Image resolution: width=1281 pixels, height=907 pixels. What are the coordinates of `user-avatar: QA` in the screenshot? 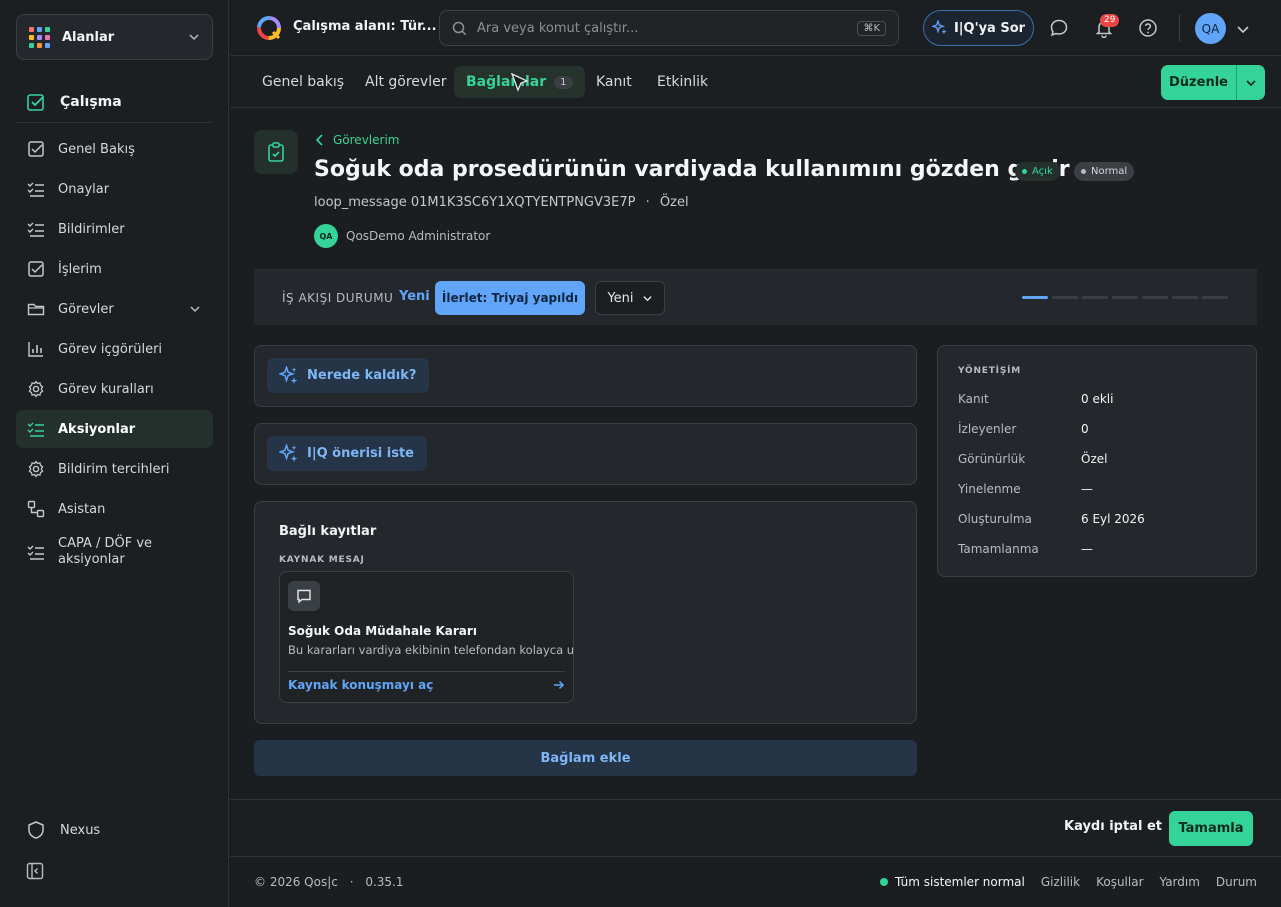 It's located at (1210, 28).